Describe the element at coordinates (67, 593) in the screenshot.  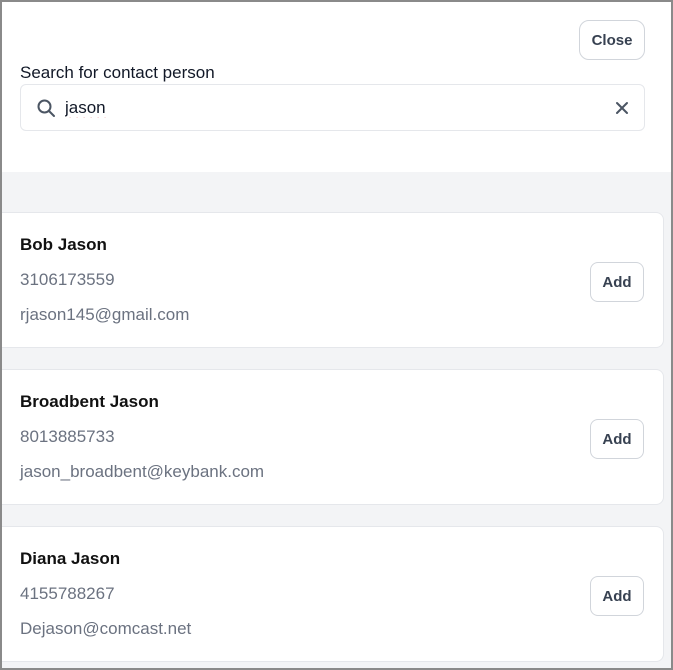
I see `contact-phone: 4155788267` at that location.